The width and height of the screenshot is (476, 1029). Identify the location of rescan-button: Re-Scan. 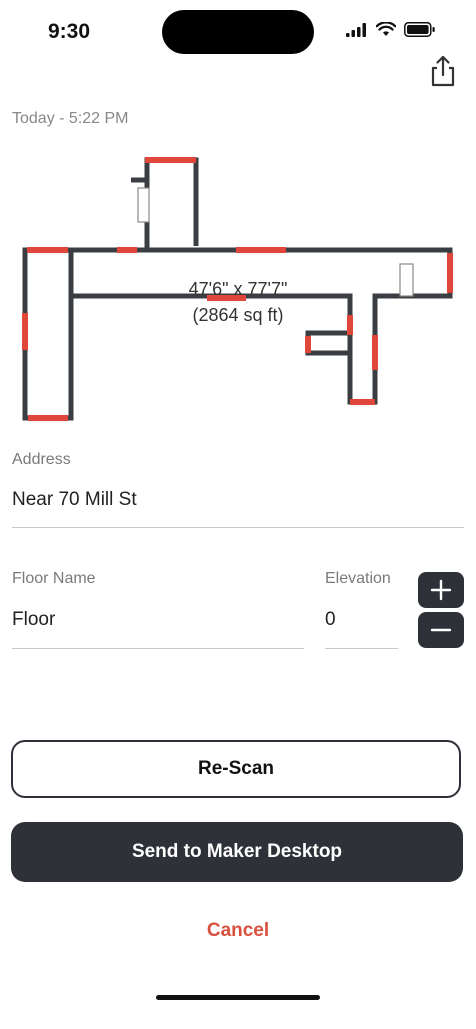
(236, 769).